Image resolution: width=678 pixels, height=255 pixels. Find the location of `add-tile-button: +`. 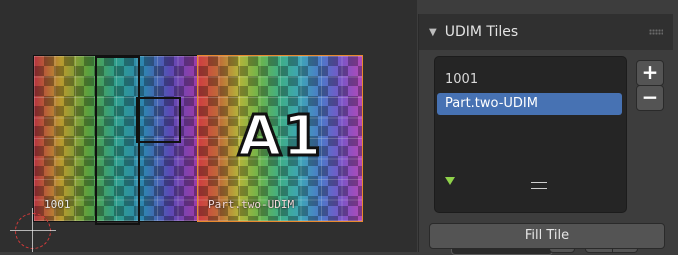

add-tile-button: + is located at coordinates (650, 73).